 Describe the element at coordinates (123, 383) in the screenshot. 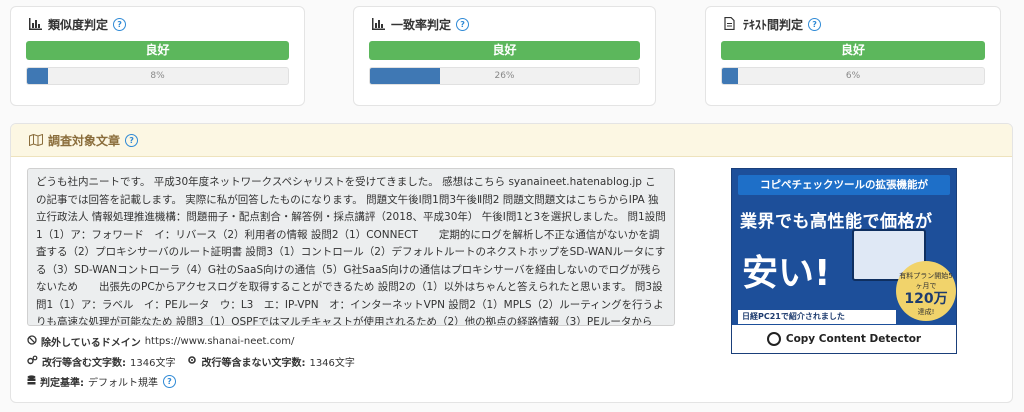

I see `criteria-value: デフォルト規準` at that location.